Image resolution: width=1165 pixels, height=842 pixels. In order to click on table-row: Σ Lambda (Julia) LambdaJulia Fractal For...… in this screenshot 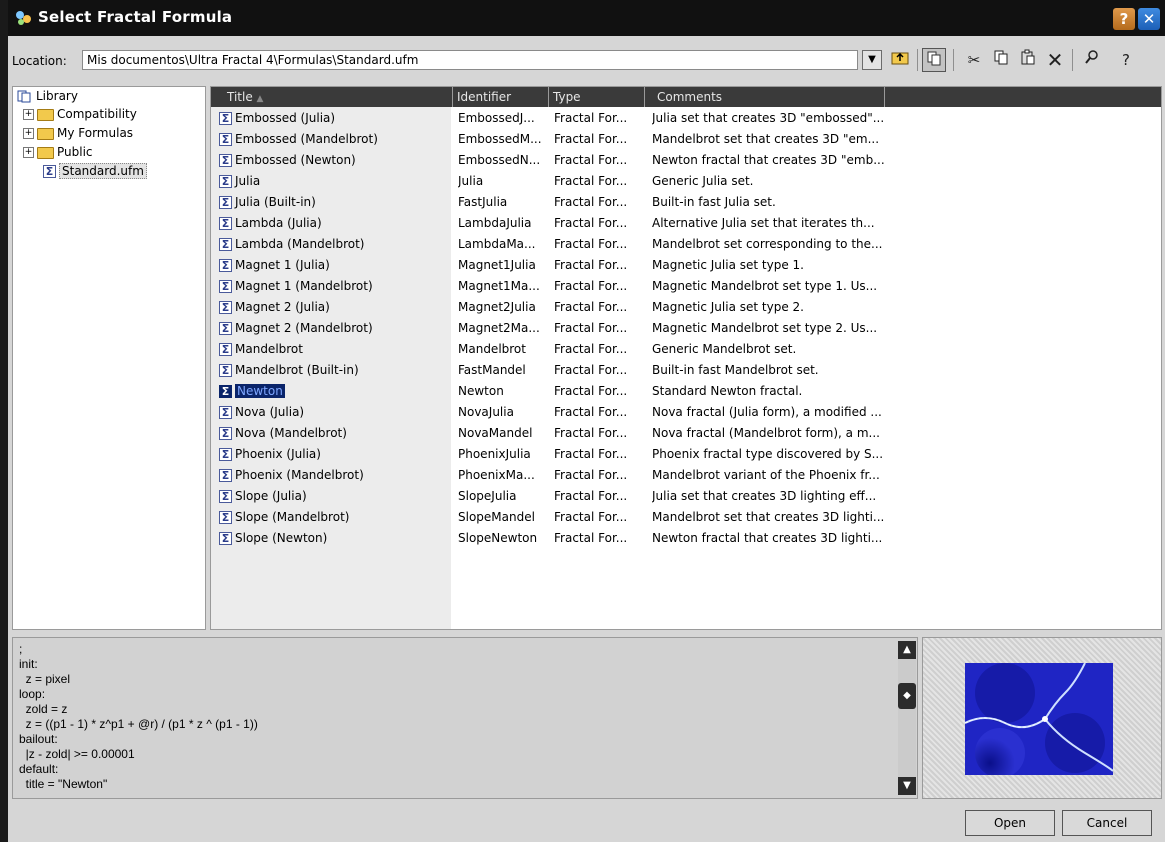, I will do `click(686, 223)`.